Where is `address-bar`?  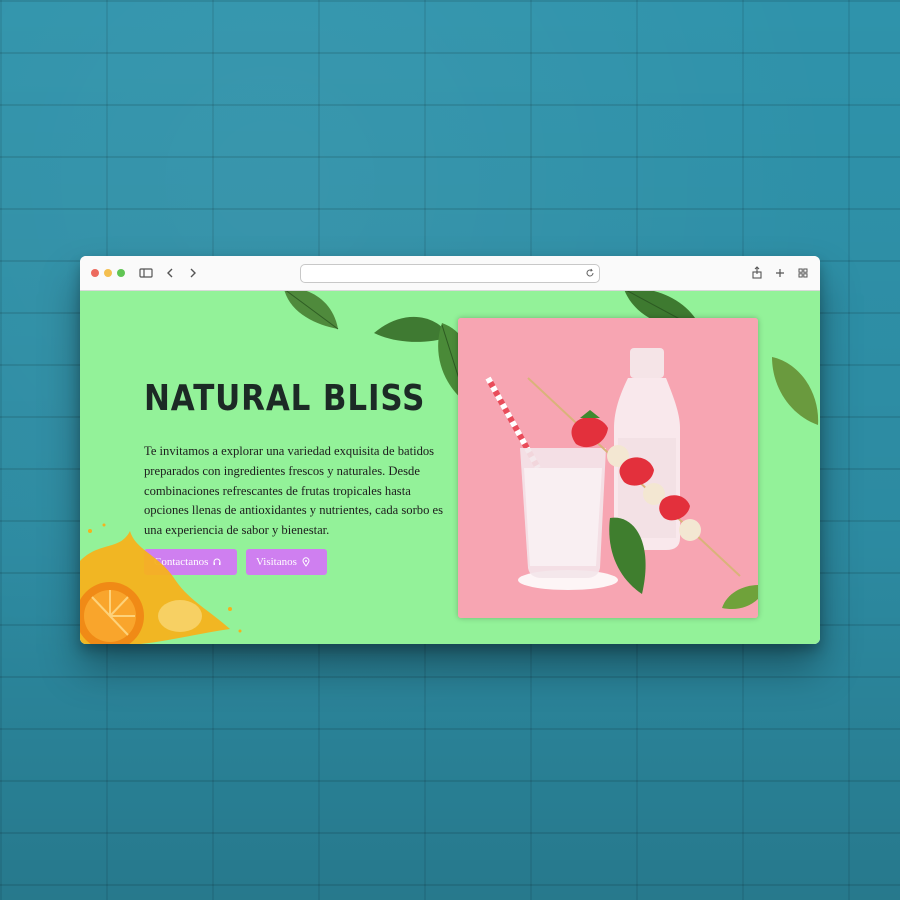
address-bar is located at coordinates (450, 273).